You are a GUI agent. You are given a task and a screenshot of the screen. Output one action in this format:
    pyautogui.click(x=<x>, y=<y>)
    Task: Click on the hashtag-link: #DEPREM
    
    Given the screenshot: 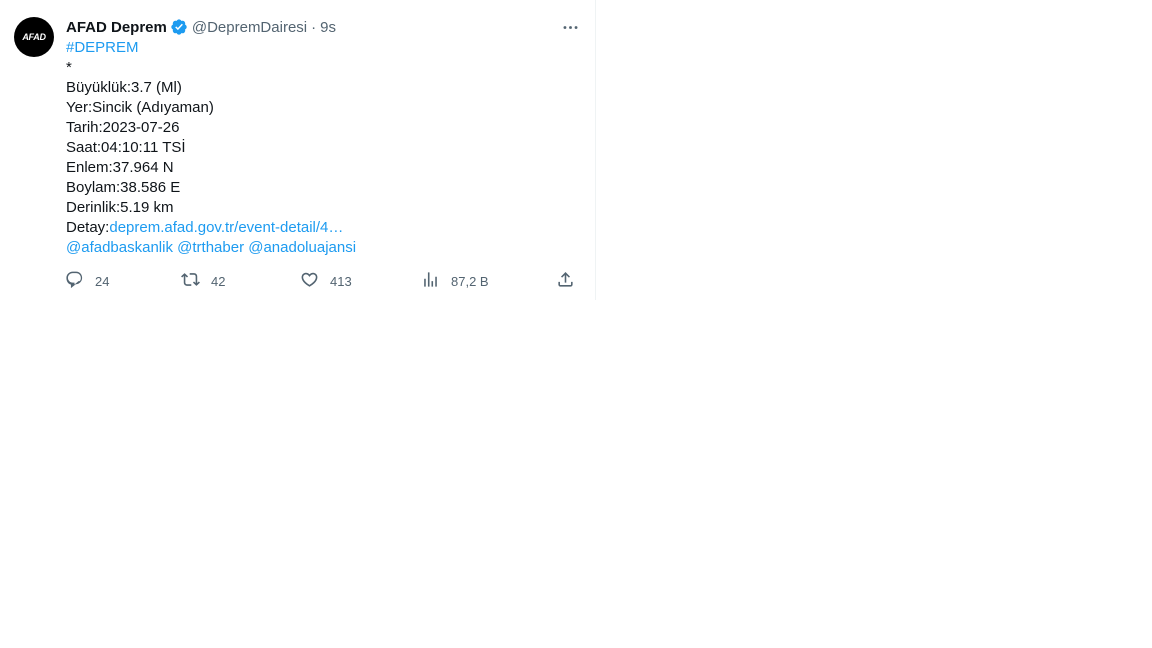 What is the action you would take?
    pyautogui.click(x=102, y=47)
    